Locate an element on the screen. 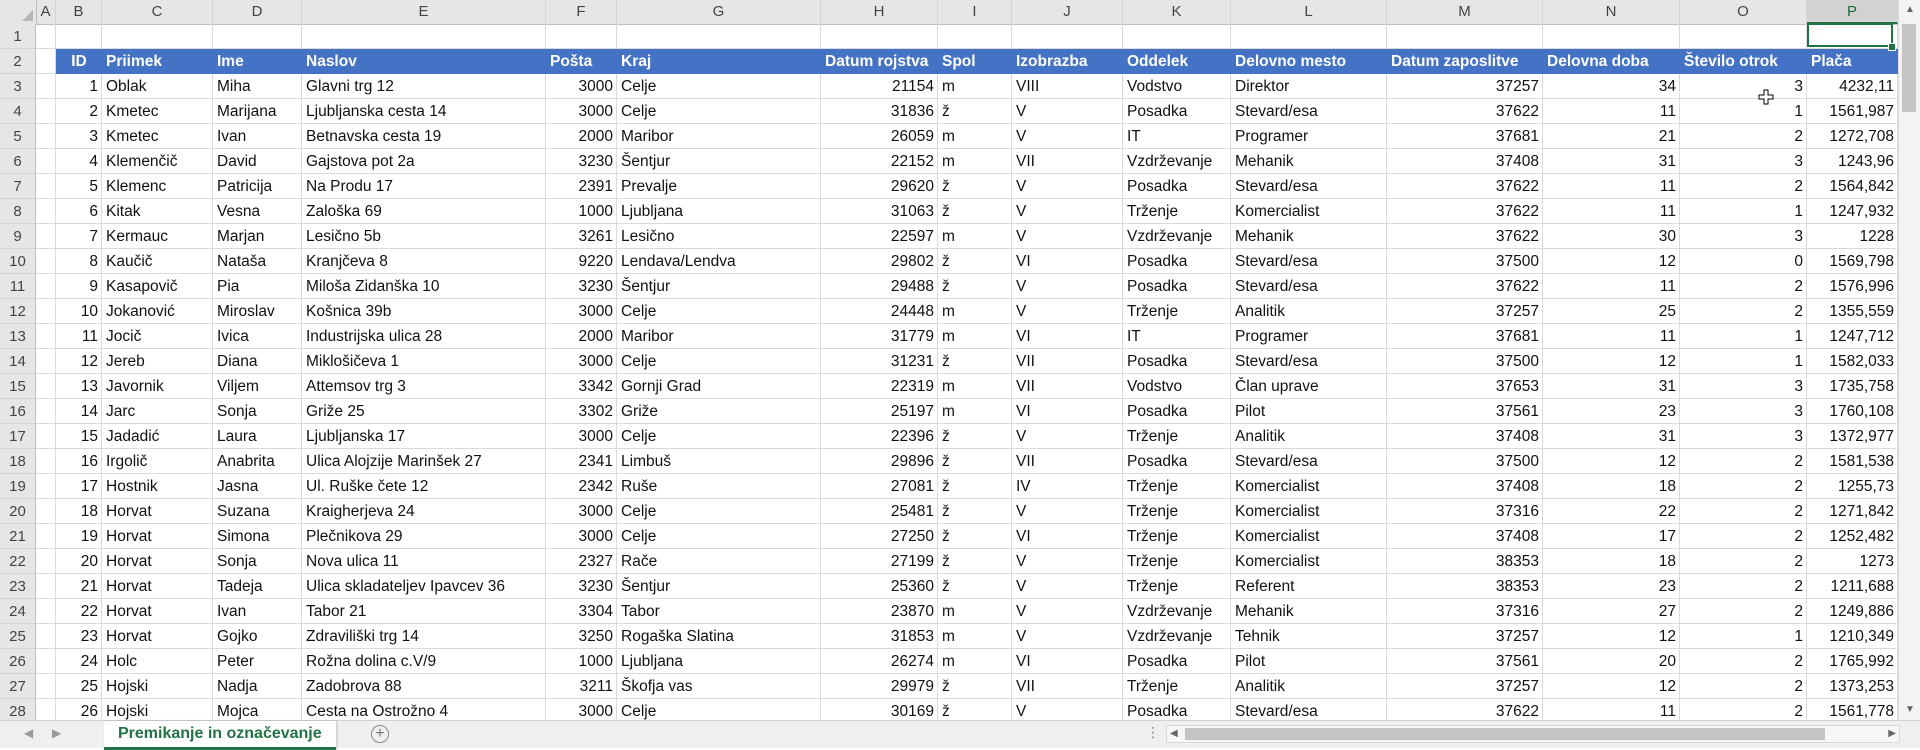 This screenshot has height=750, width=1920. table-cell: Zadobrova 88 is located at coordinates (424, 686).